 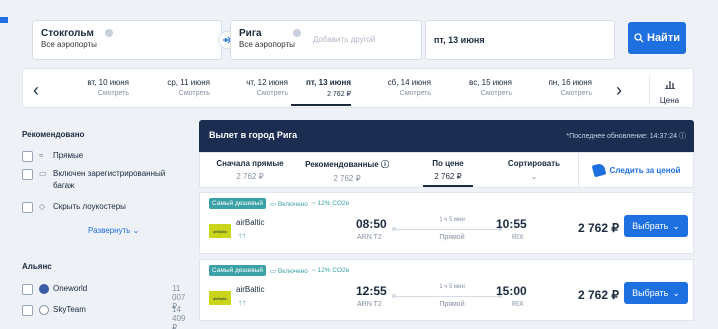 I want to click on find-label: Найти, so click(x=663, y=38).